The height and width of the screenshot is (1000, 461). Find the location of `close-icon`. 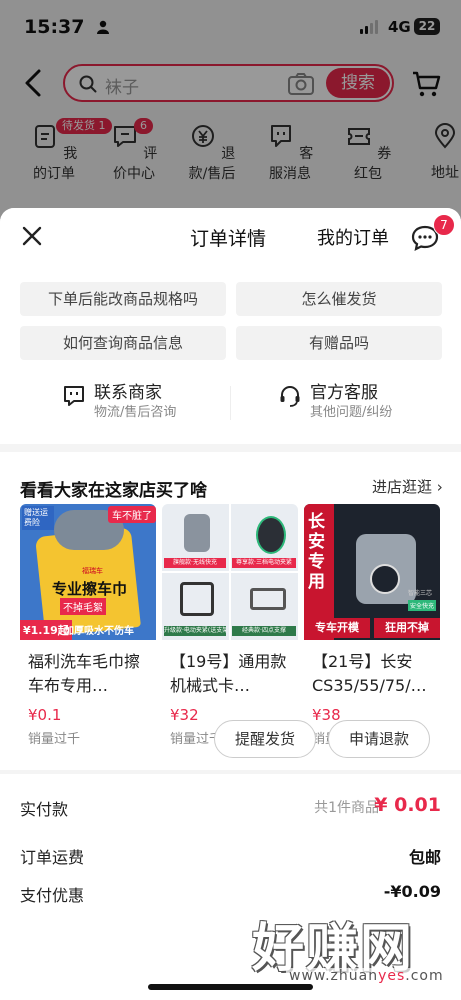

close-icon is located at coordinates (32, 236).